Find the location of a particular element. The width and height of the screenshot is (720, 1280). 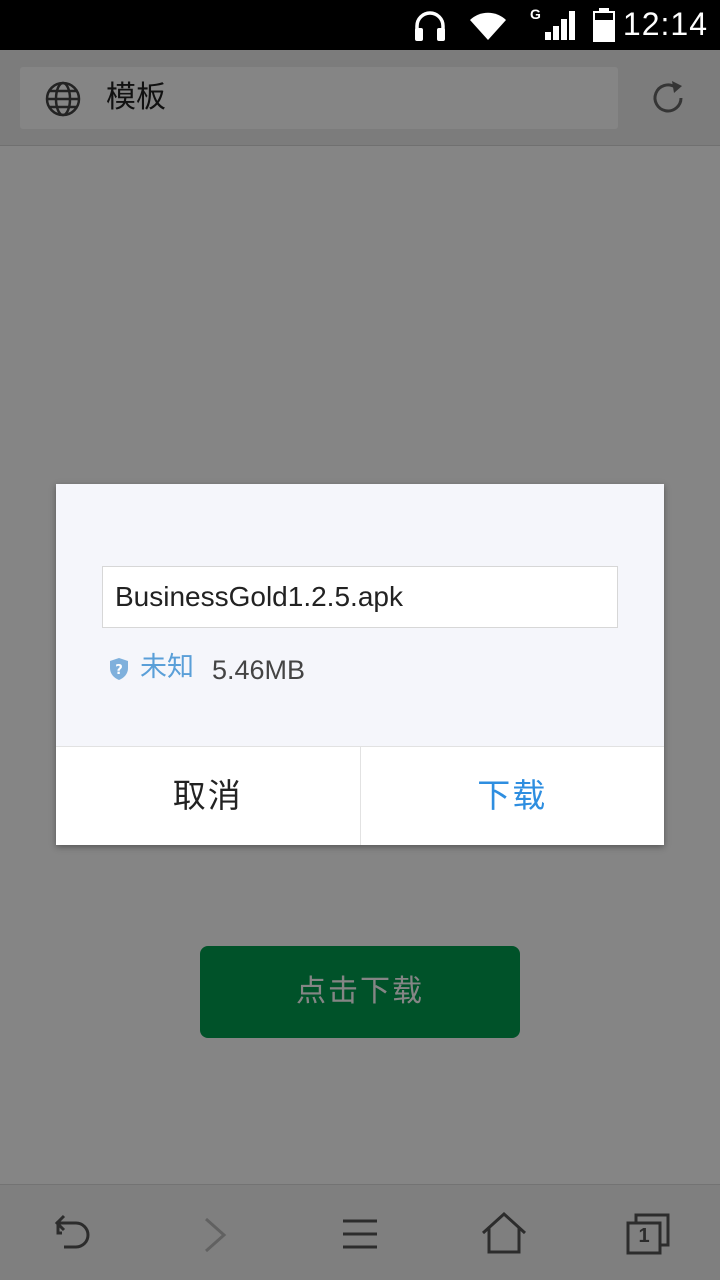

wifi-icon is located at coordinates (488, 26).